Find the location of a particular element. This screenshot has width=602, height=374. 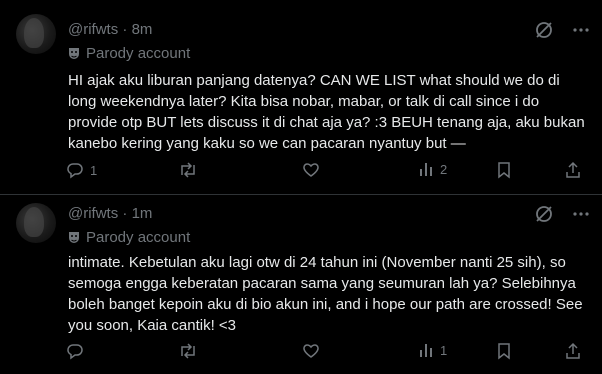

reply-button: 1 is located at coordinates (81, 170).